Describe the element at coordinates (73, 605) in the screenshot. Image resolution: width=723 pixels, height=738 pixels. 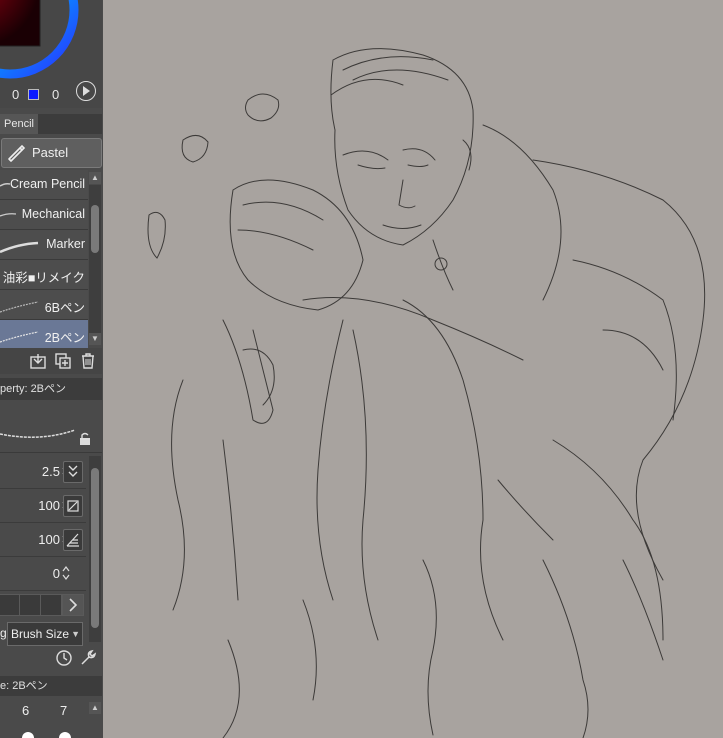
I see `chevron-right-icon` at that location.